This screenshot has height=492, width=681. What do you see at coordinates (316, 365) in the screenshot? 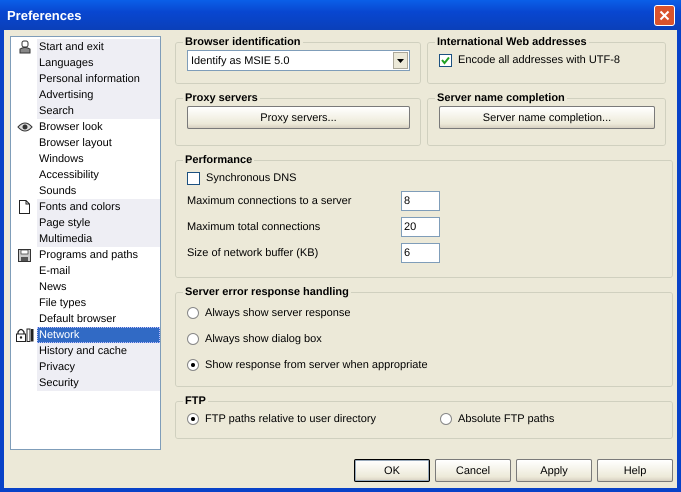
I see `radio-label: Show response from server when appropriate` at bounding box center [316, 365].